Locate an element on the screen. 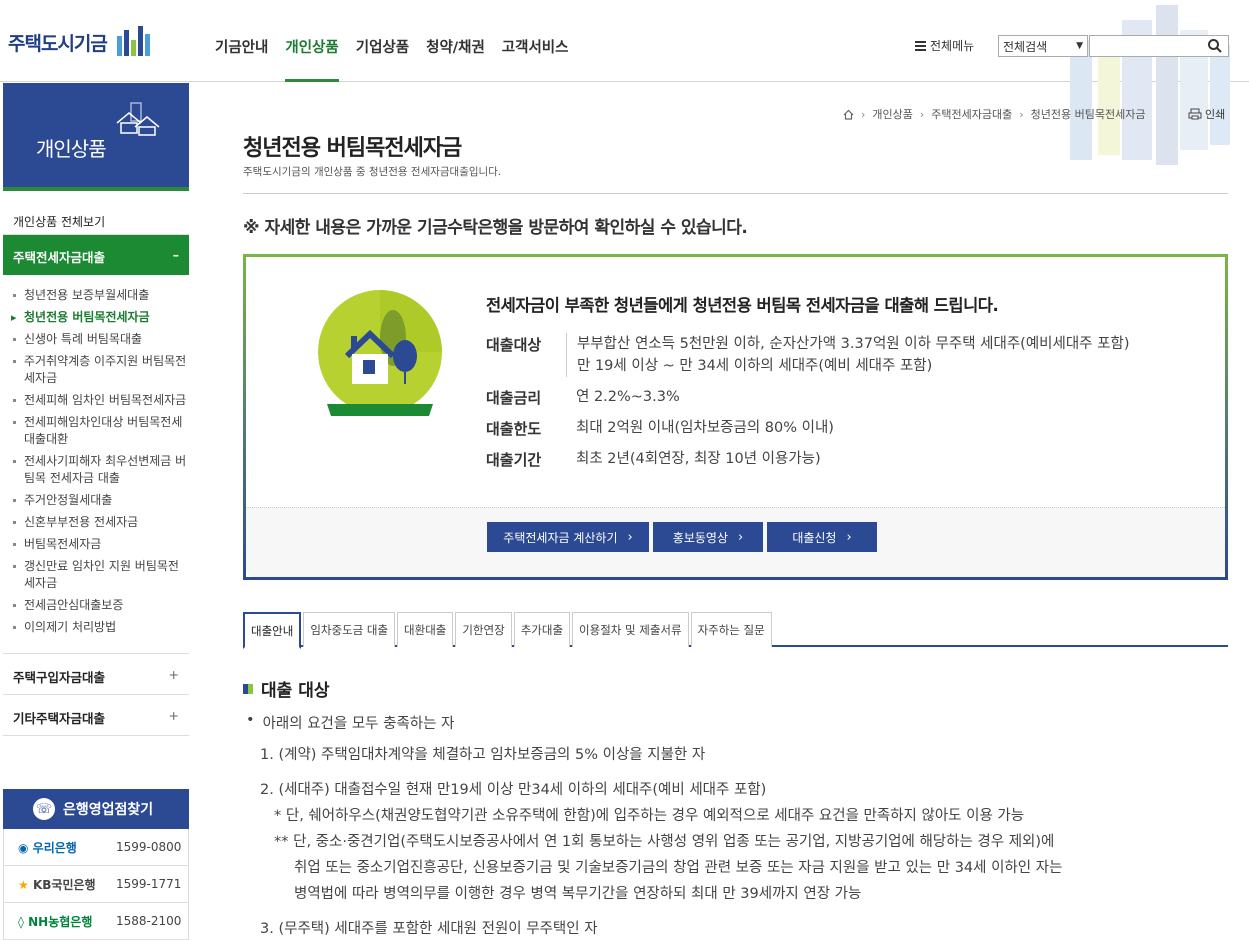 The width and height of the screenshot is (1249, 941). lnb-sub-item: 신생아 특례 버팀목대출 is located at coordinates (100, 339).